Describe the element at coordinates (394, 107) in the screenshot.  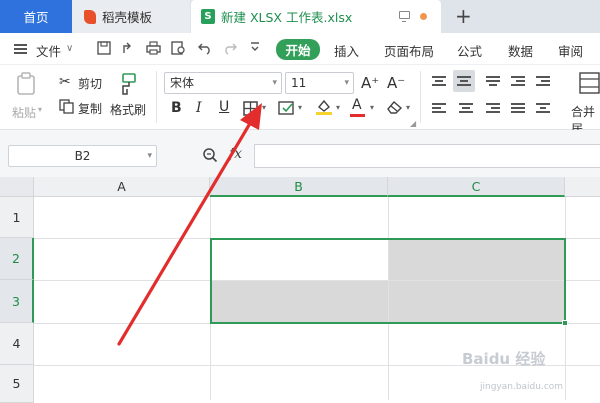
I see `eraser-icon` at that location.